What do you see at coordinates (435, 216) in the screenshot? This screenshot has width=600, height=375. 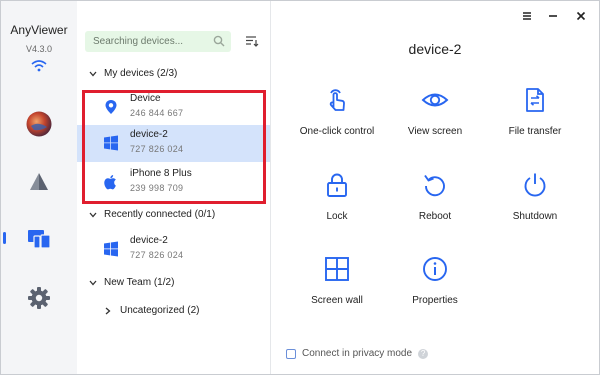 I see `action-label: Reboot` at bounding box center [435, 216].